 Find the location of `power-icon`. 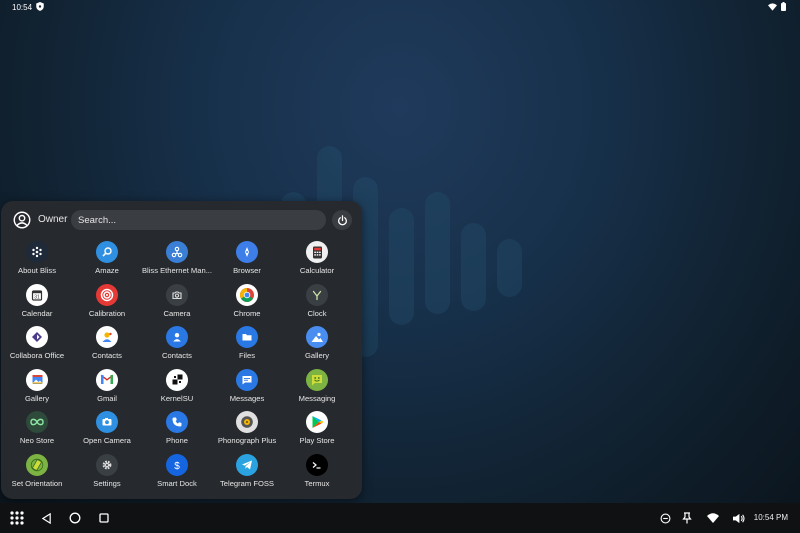

power-icon is located at coordinates (342, 219).